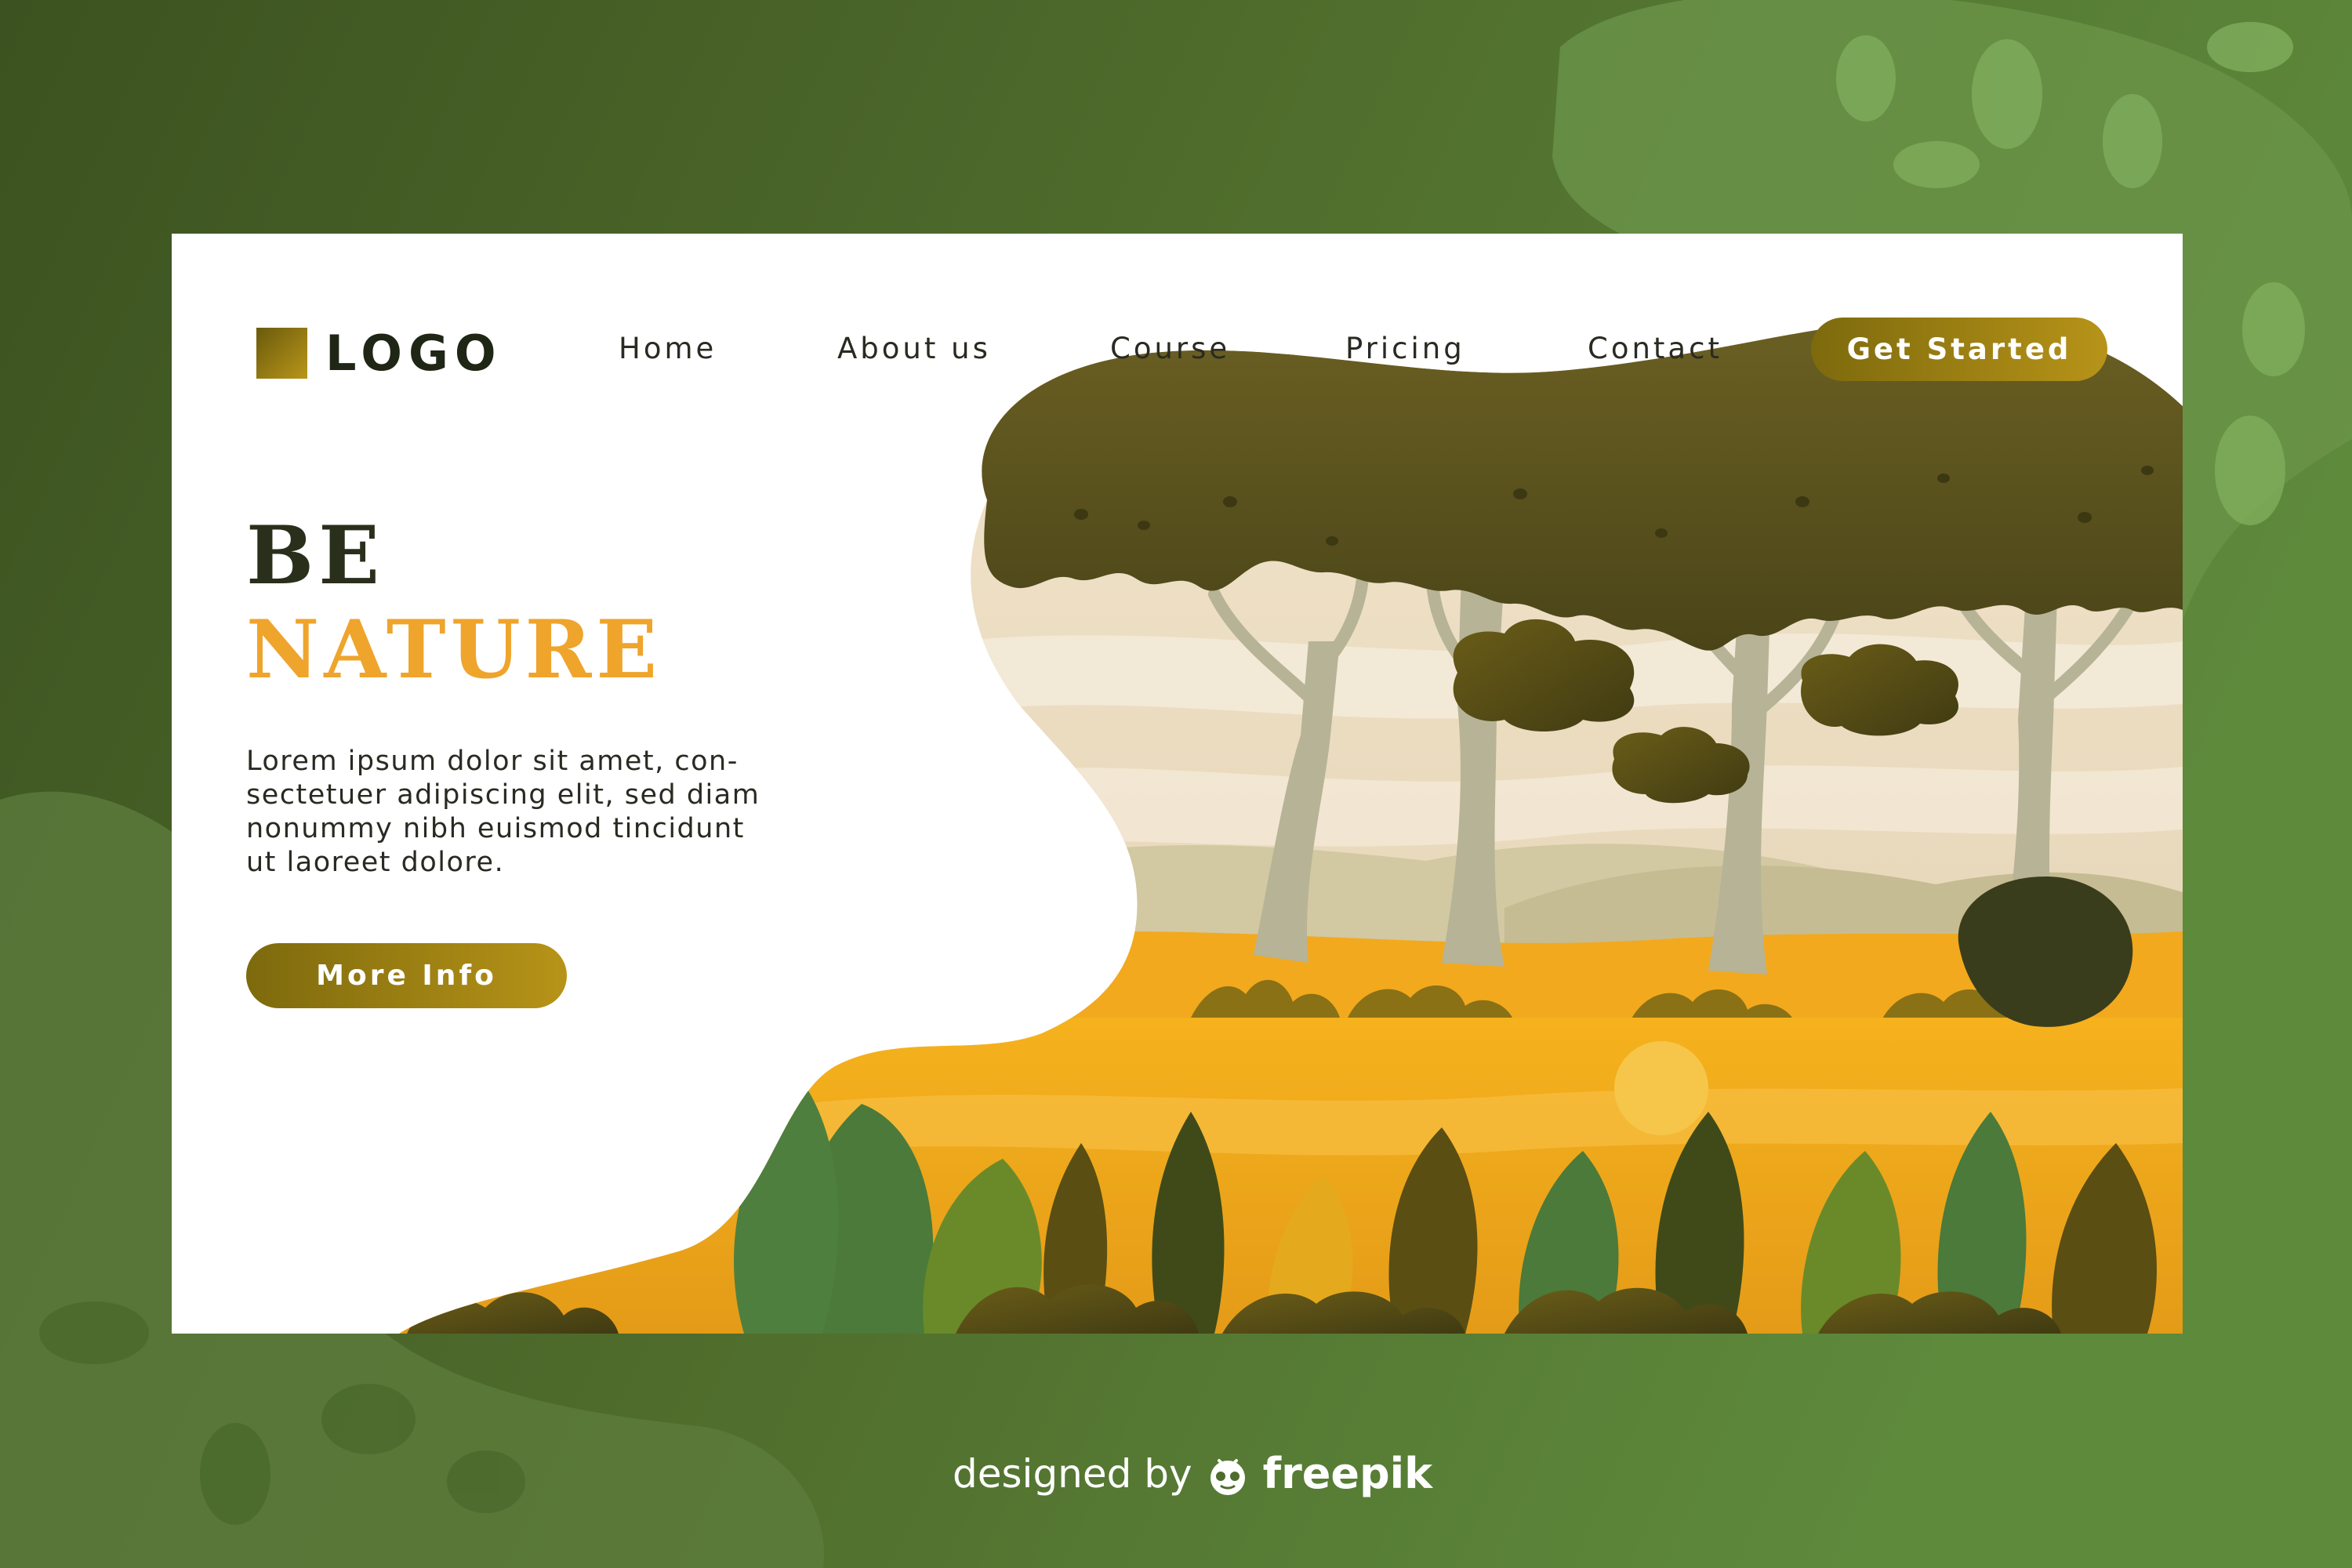 Image resolution: width=2352 pixels, height=1568 pixels. What do you see at coordinates (668, 349) in the screenshot?
I see `nav-home: Home` at bounding box center [668, 349].